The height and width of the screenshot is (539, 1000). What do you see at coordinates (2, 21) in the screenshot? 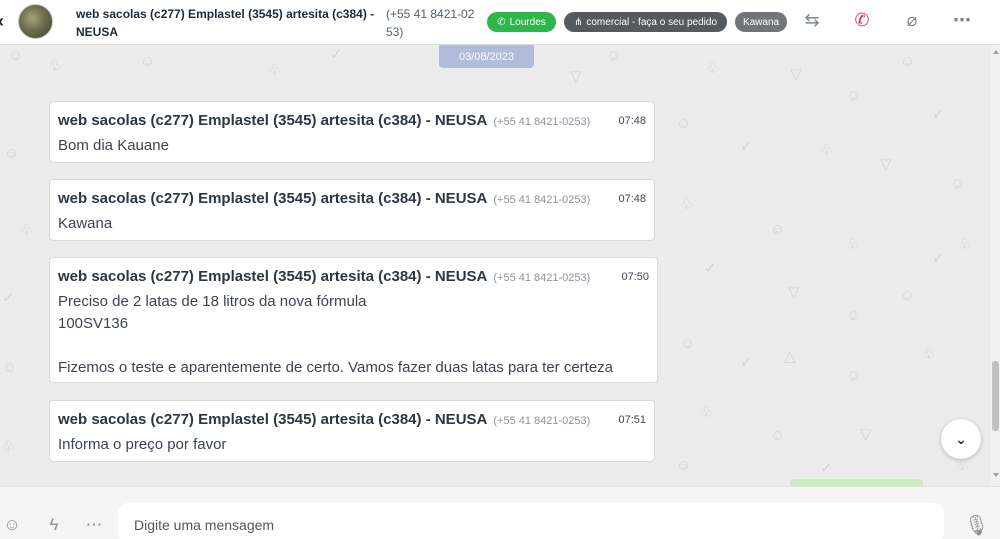
I see `back-arrow-icon: ‹` at bounding box center [2, 21].